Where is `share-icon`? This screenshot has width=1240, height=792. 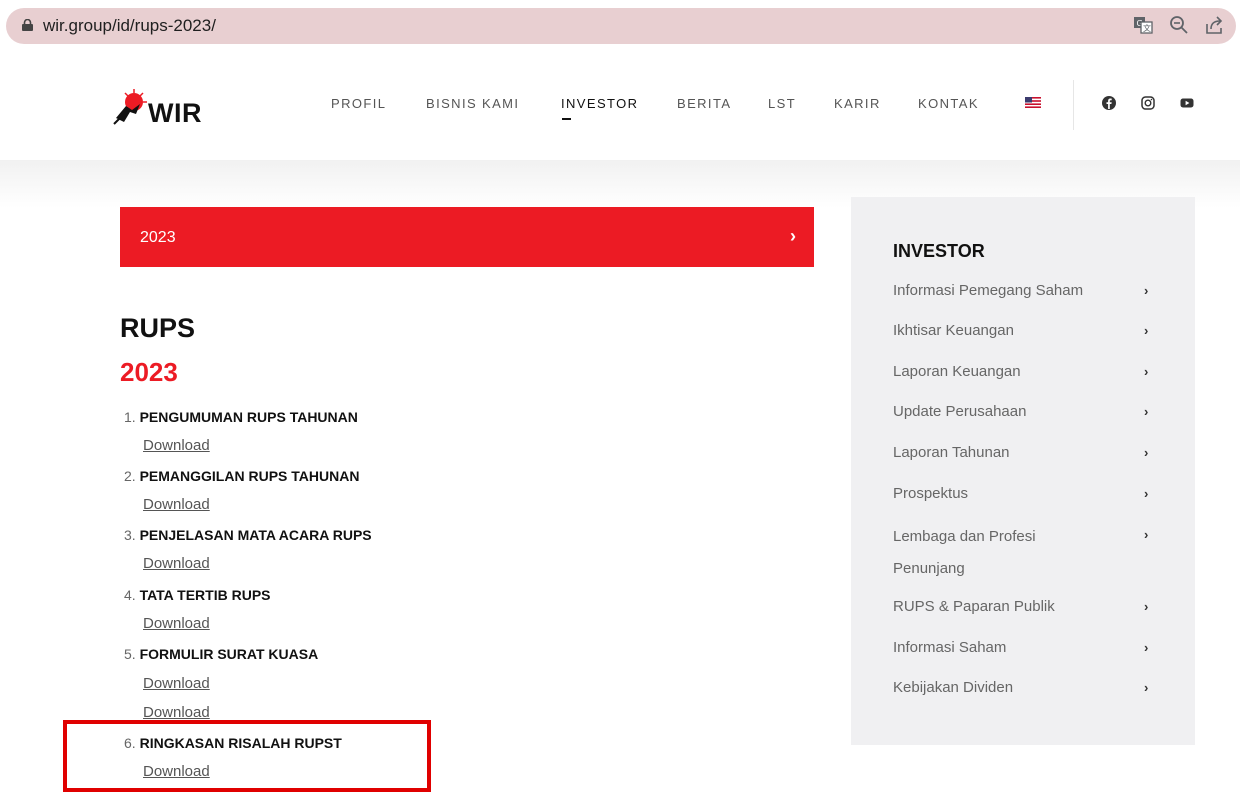 share-icon is located at coordinates (1214, 25).